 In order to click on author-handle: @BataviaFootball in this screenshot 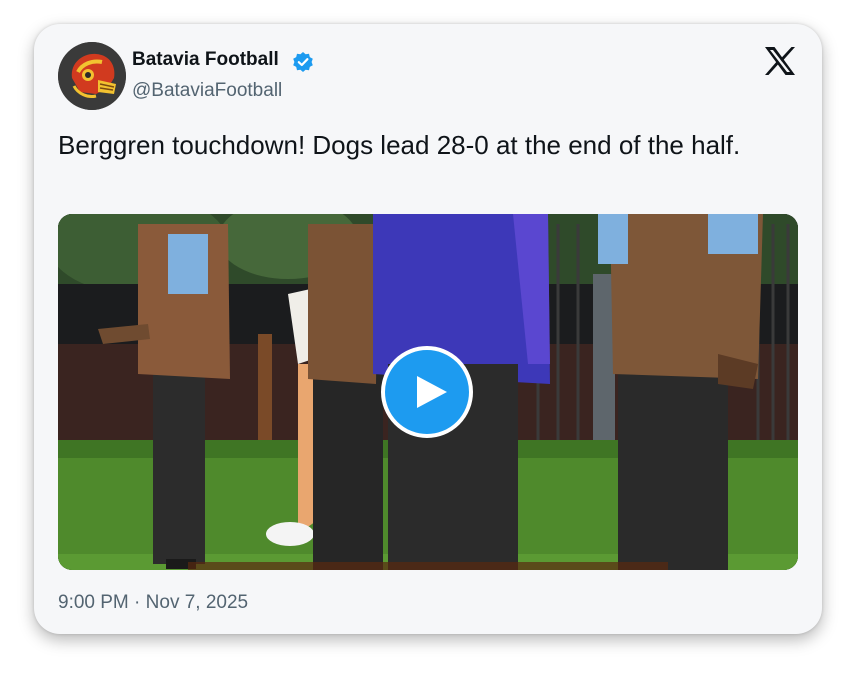, I will do `click(207, 91)`.